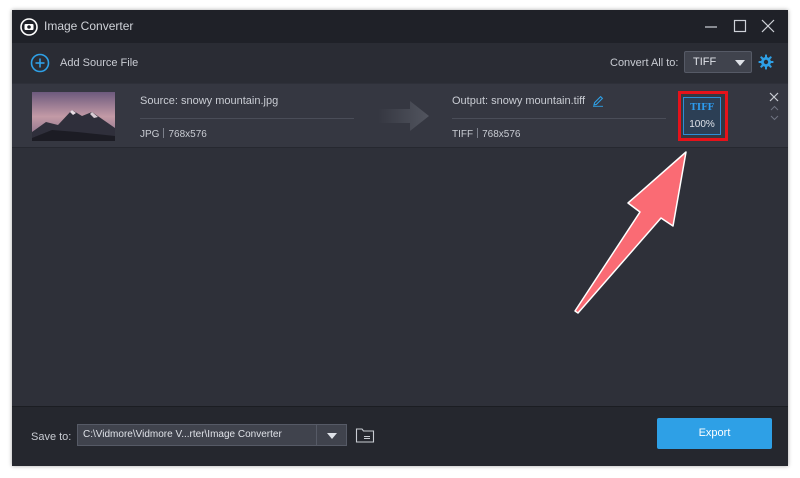  I want to click on output-format-button: TIFF 100%, so click(702, 116).